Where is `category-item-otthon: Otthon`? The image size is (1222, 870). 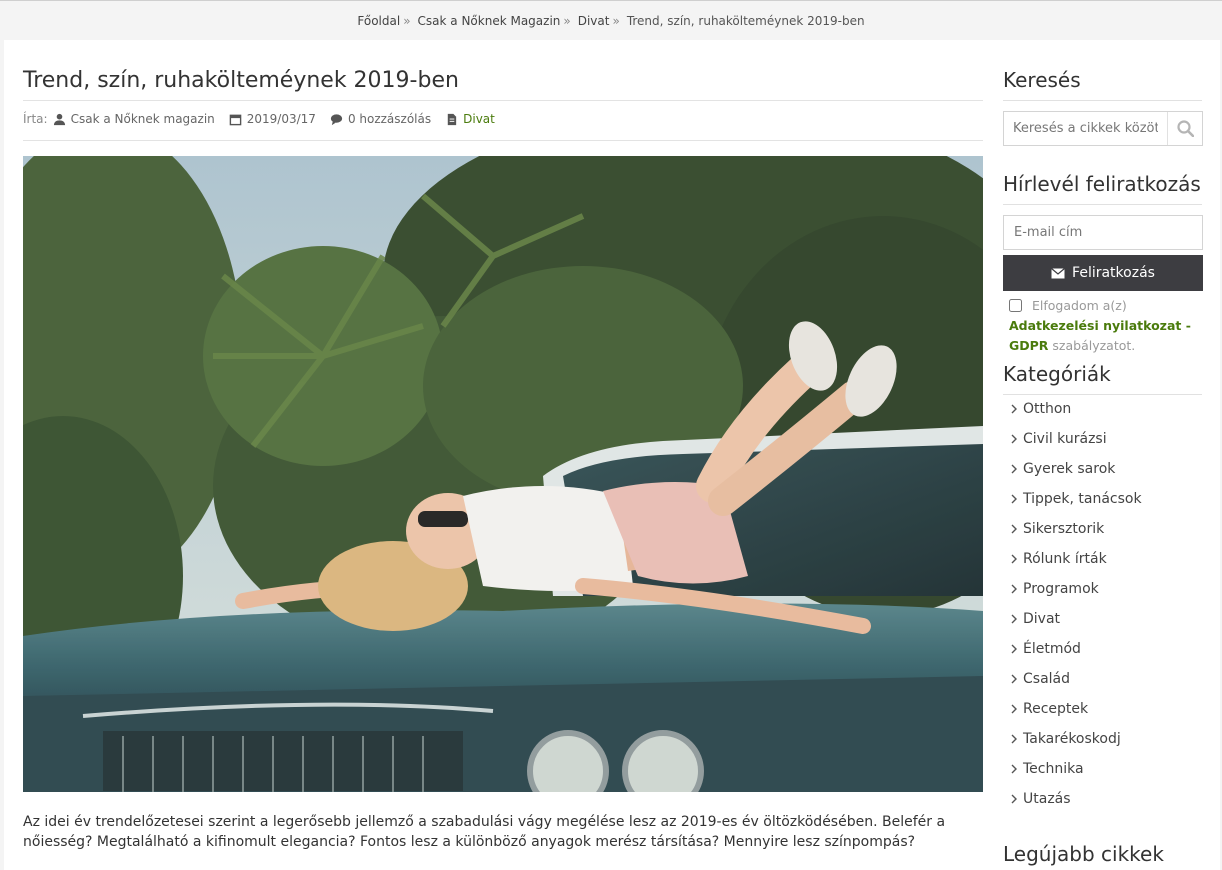
category-item-otthon: Otthon is located at coordinates (1076, 409).